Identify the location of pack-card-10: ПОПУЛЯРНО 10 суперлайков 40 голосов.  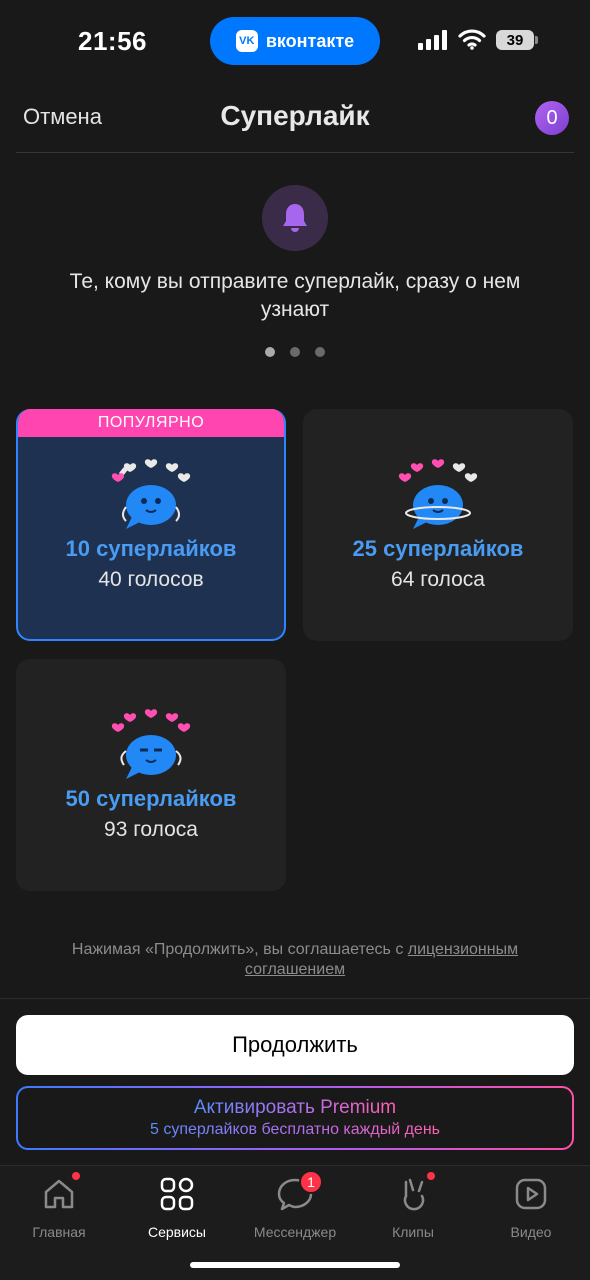
(151, 525).